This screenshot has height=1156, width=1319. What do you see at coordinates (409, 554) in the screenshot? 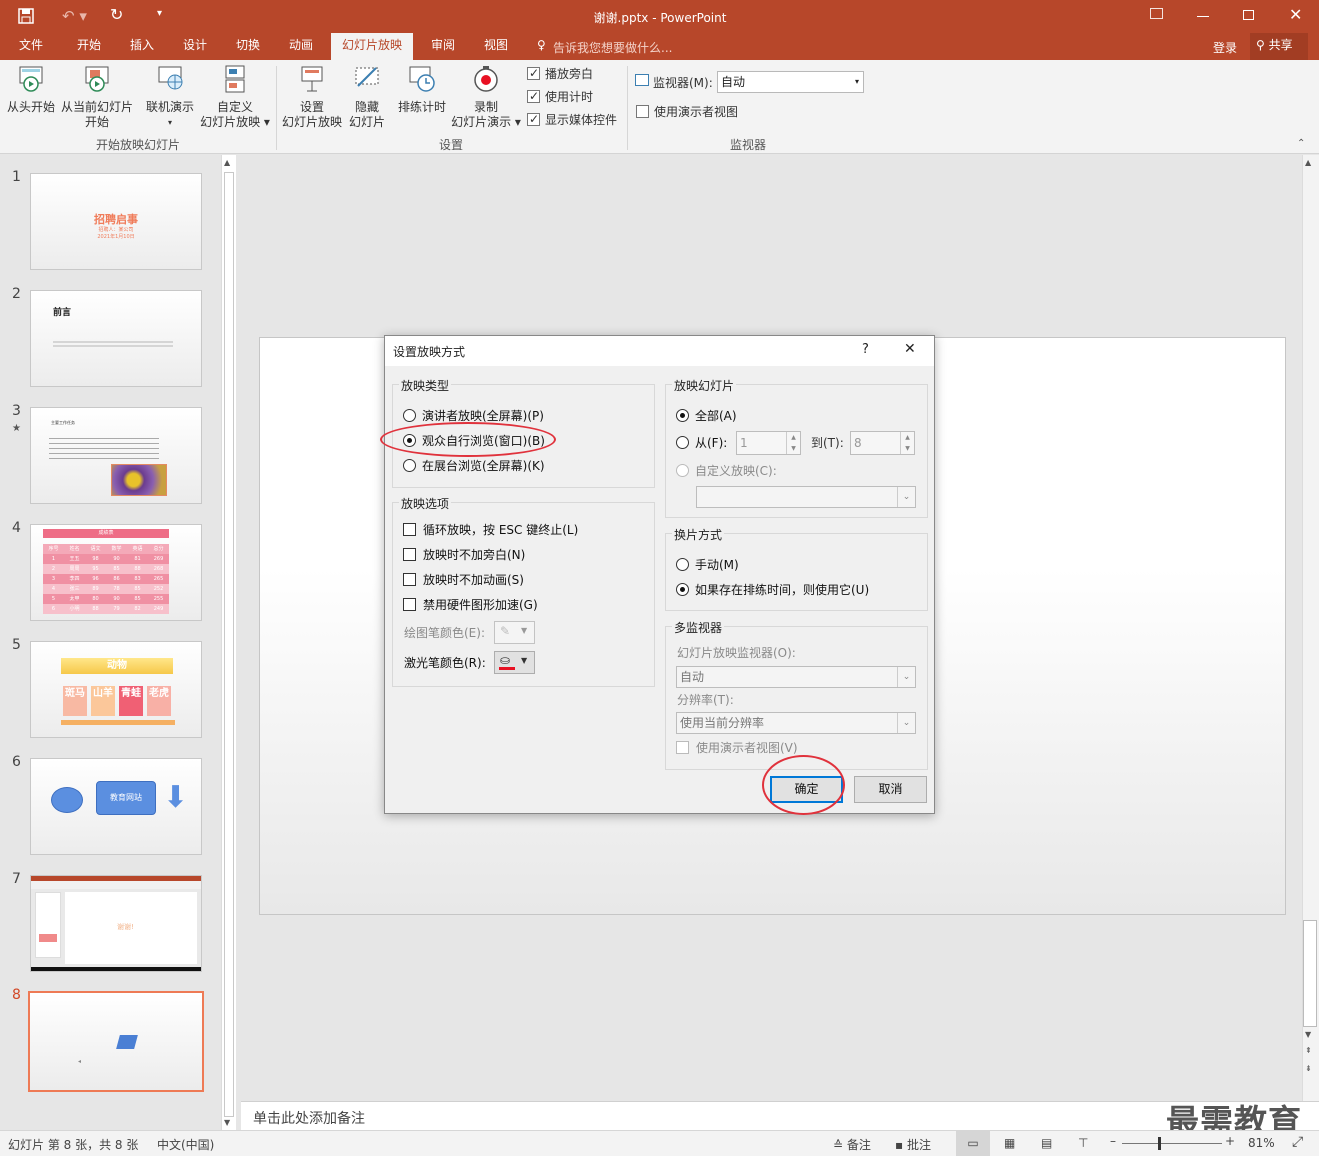
I see `checkbox-unchecked` at bounding box center [409, 554].